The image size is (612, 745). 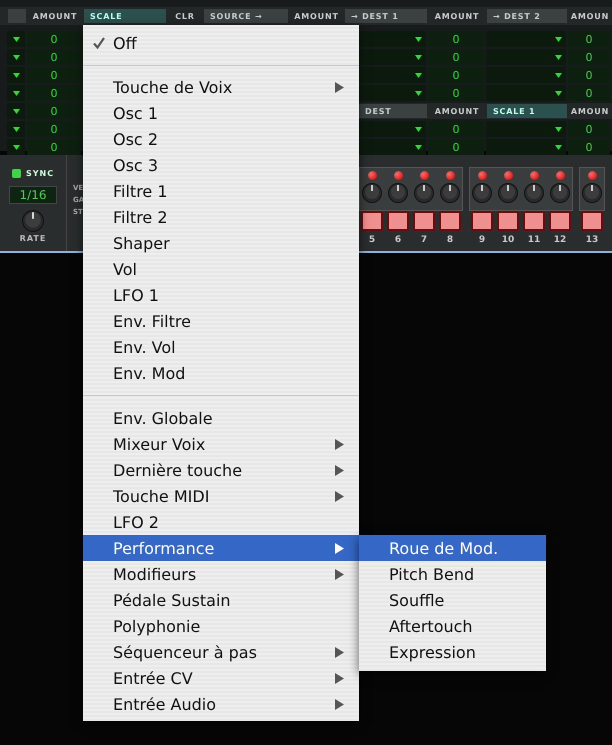 What do you see at coordinates (221, 444) in the screenshot?
I see `menu-item: Mixeur Voix` at bounding box center [221, 444].